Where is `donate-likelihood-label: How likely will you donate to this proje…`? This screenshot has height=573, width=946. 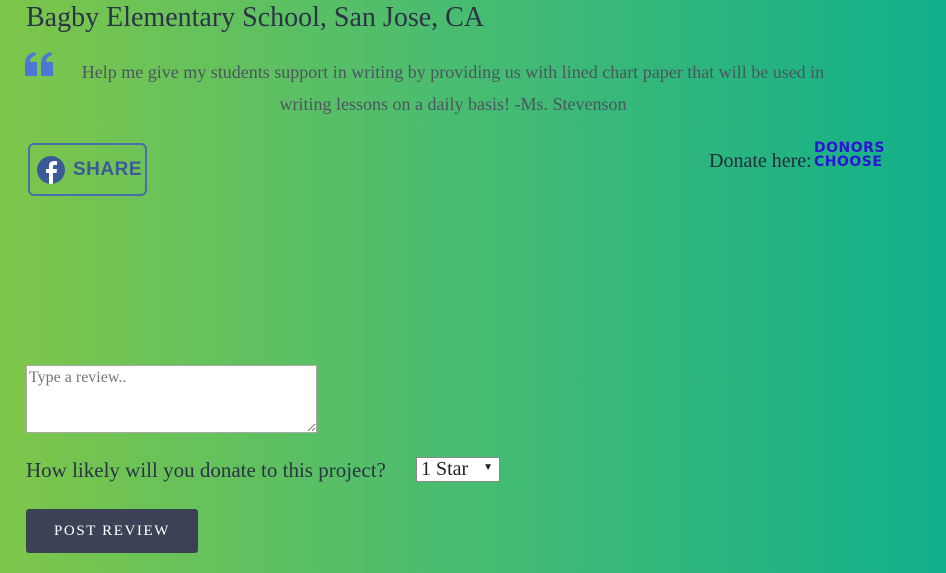 donate-likelihood-label: How likely will you donate to this proje… is located at coordinates (206, 470).